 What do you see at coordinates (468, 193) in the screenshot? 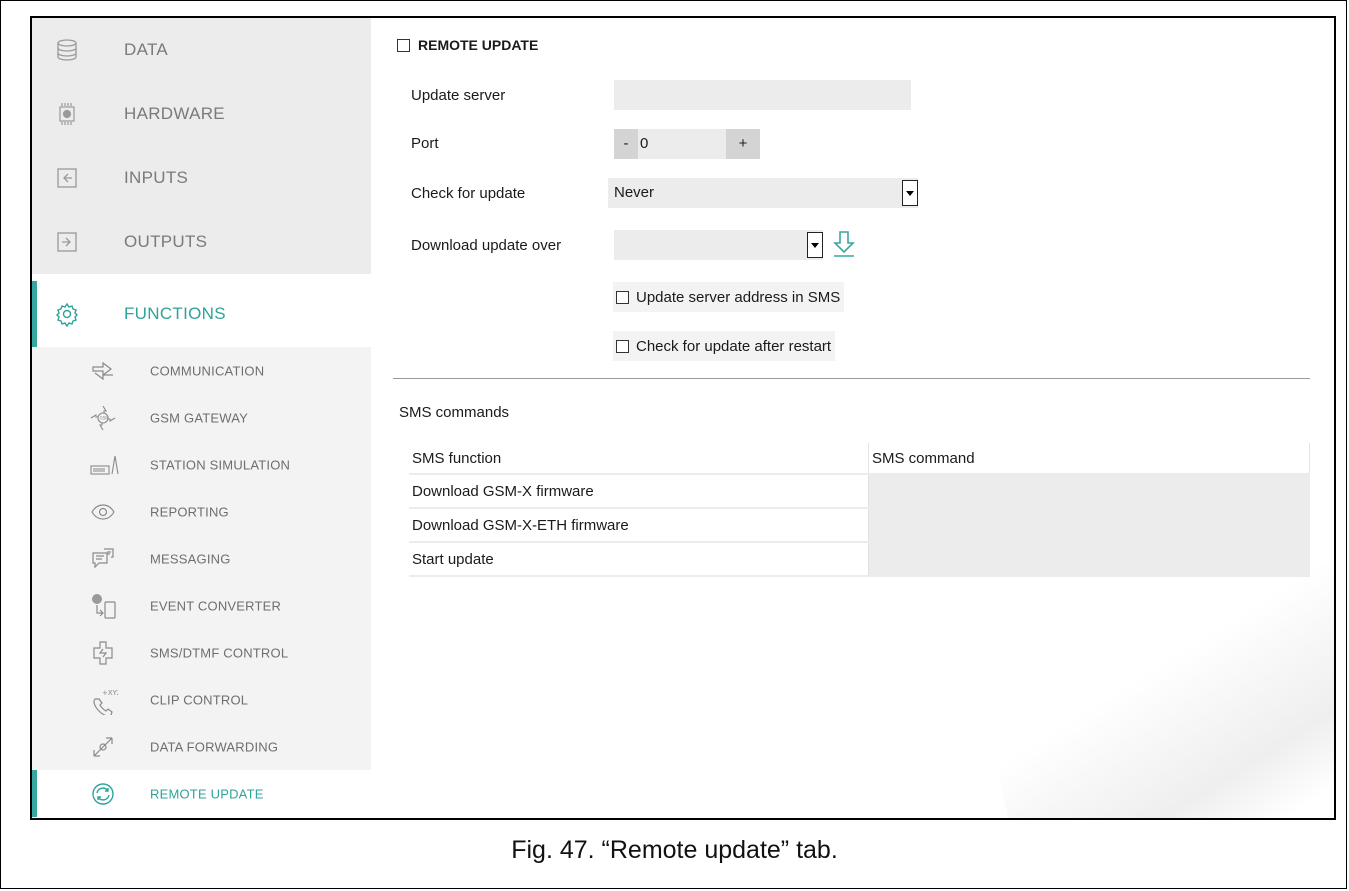
I see `check-for-update-label: Check for update` at bounding box center [468, 193].